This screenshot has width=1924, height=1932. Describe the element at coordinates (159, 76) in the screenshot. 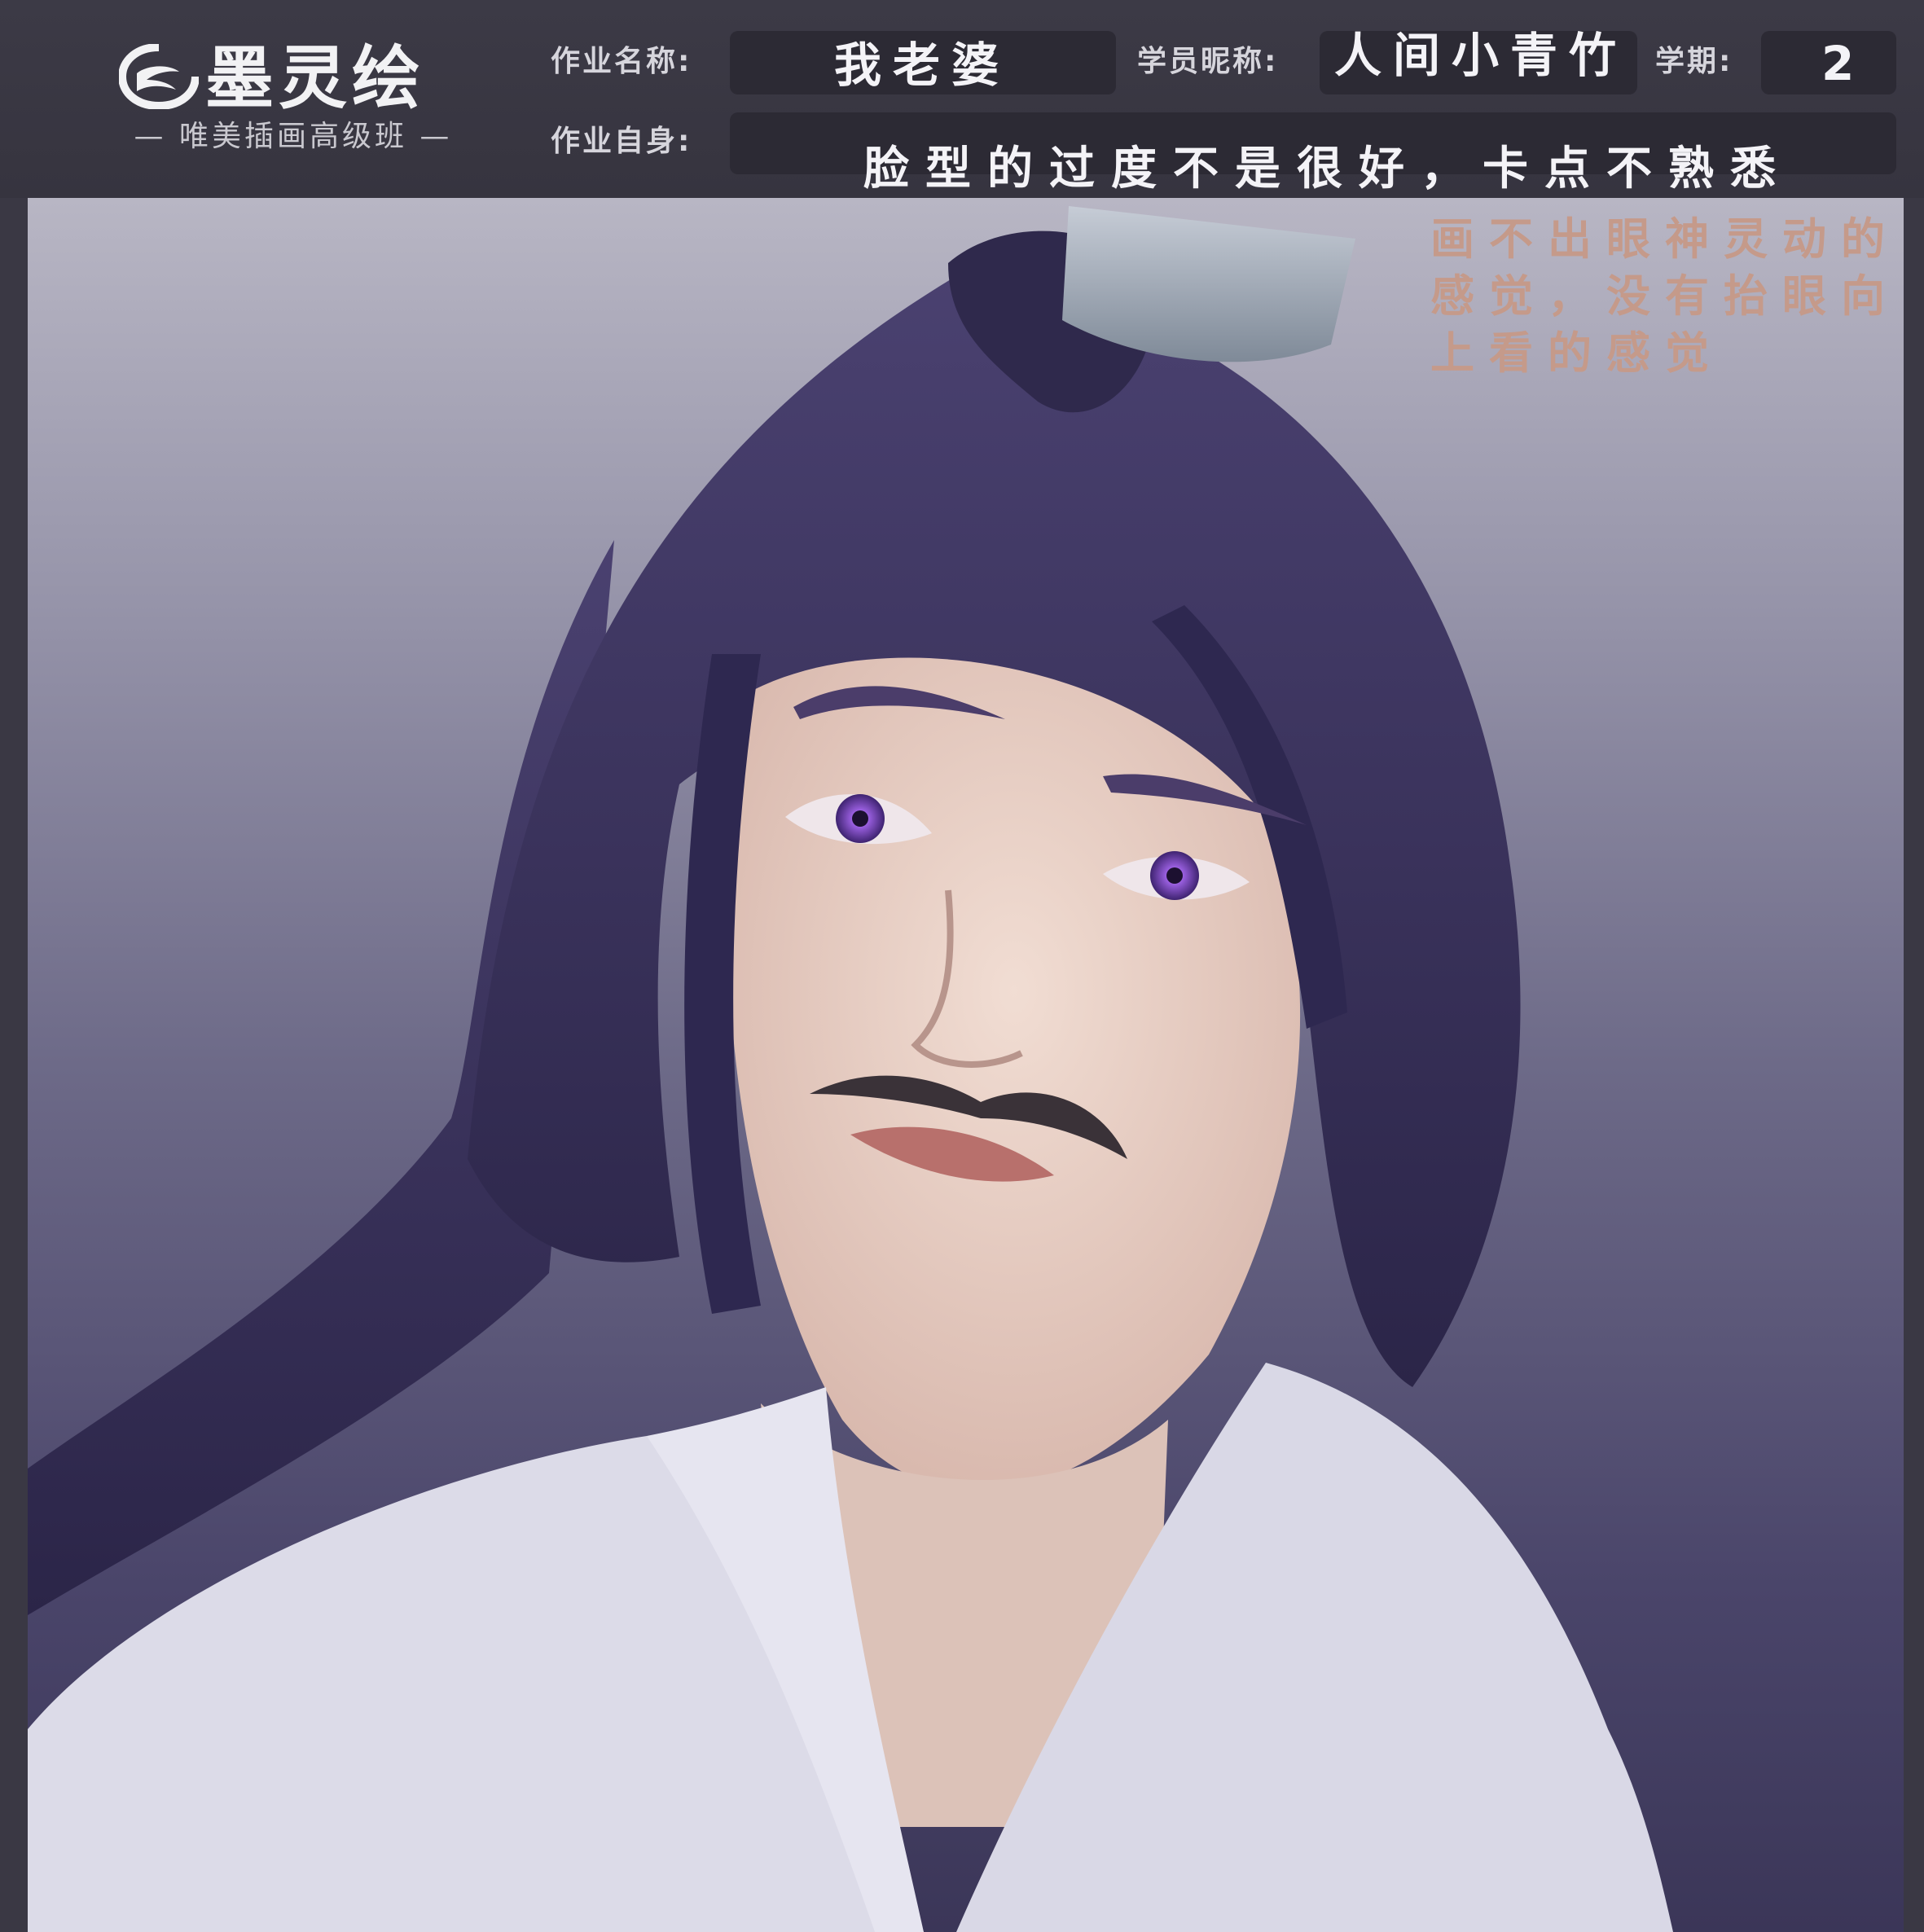

I see `logo-mark-icon` at that location.